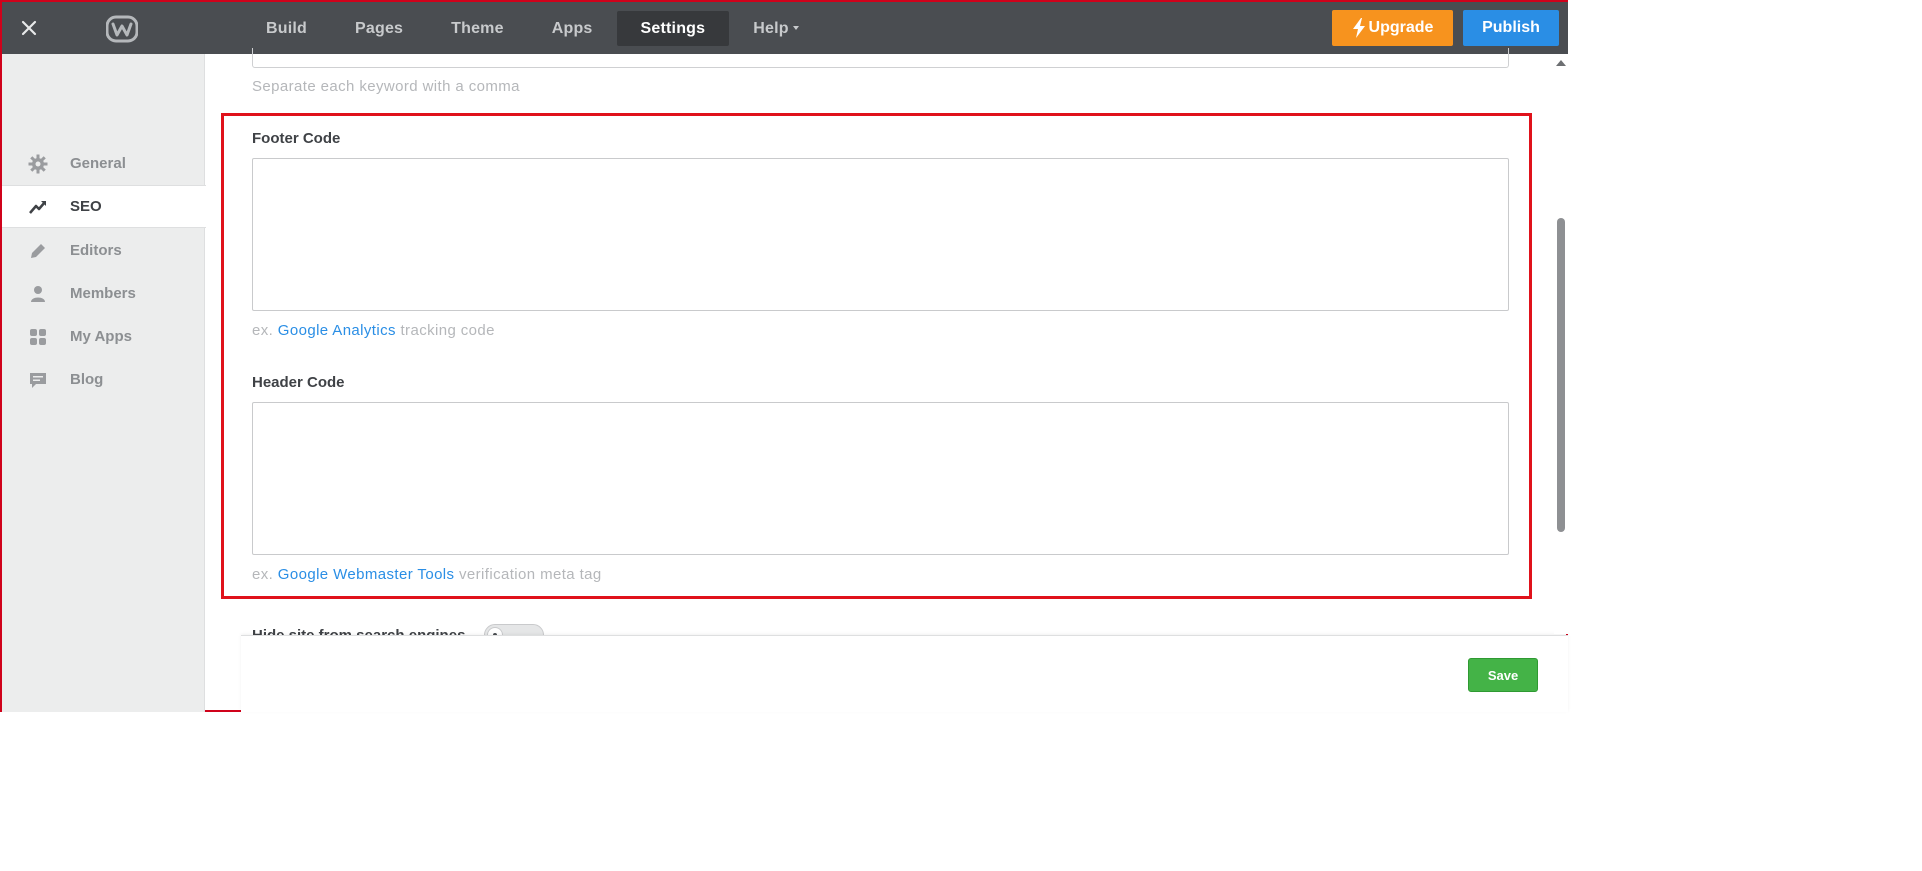 This screenshot has width=1922, height=871. What do you see at coordinates (386, 86) in the screenshot?
I see `keywords-hint: Separate each keyword with a comma` at bounding box center [386, 86].